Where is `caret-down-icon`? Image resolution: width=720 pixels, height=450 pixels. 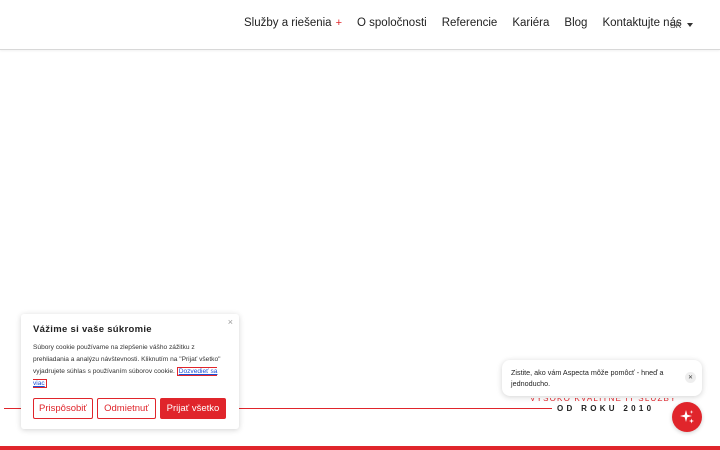 caret-down-icon is located at coordinates (690, 25).